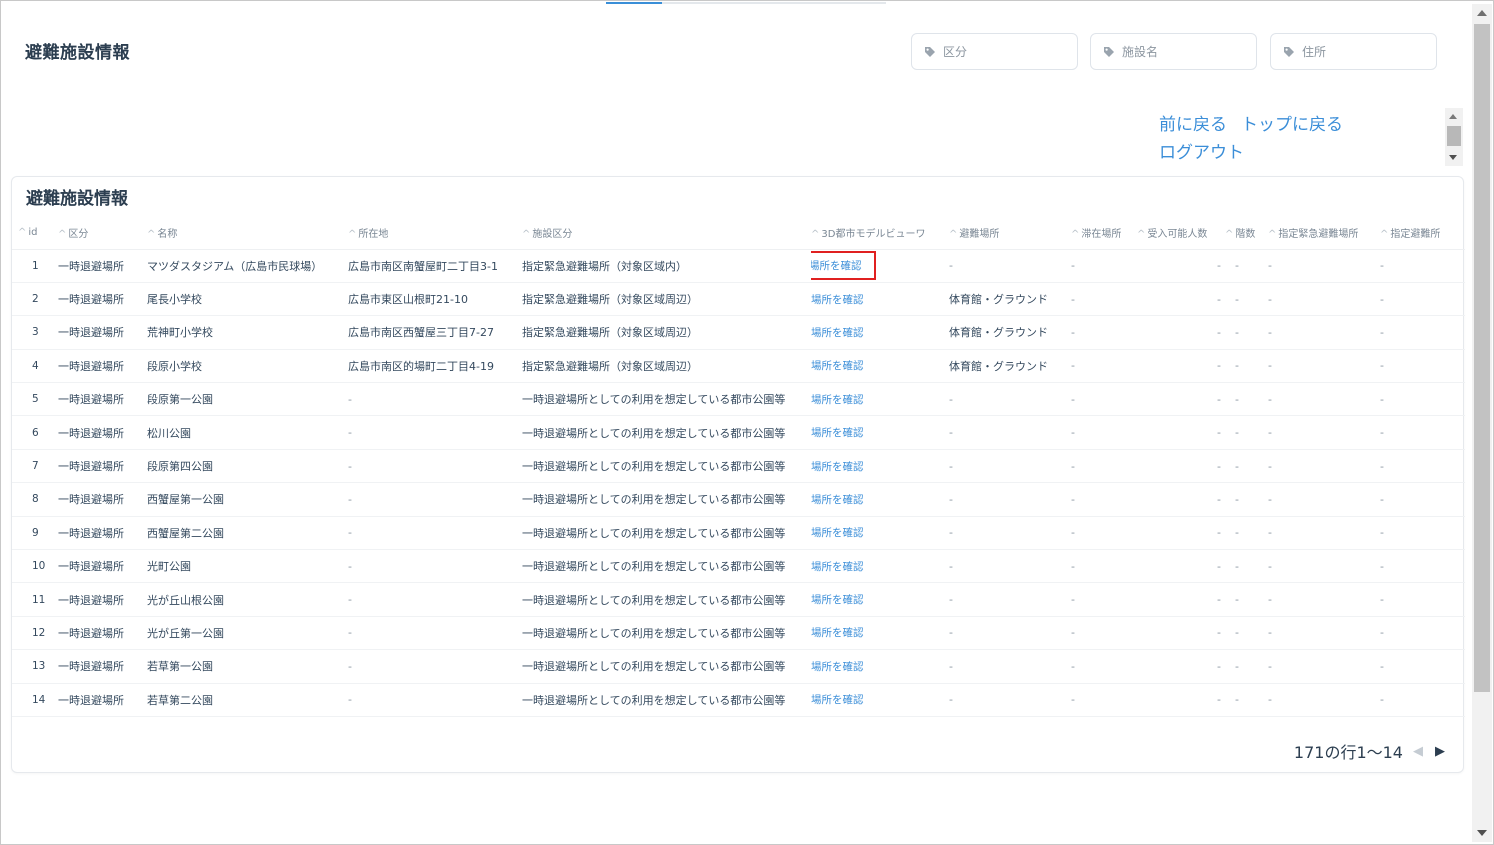 The image size is (1494, 845). I want to click on filter-facility-name: 施設名, so click(1173, 51).